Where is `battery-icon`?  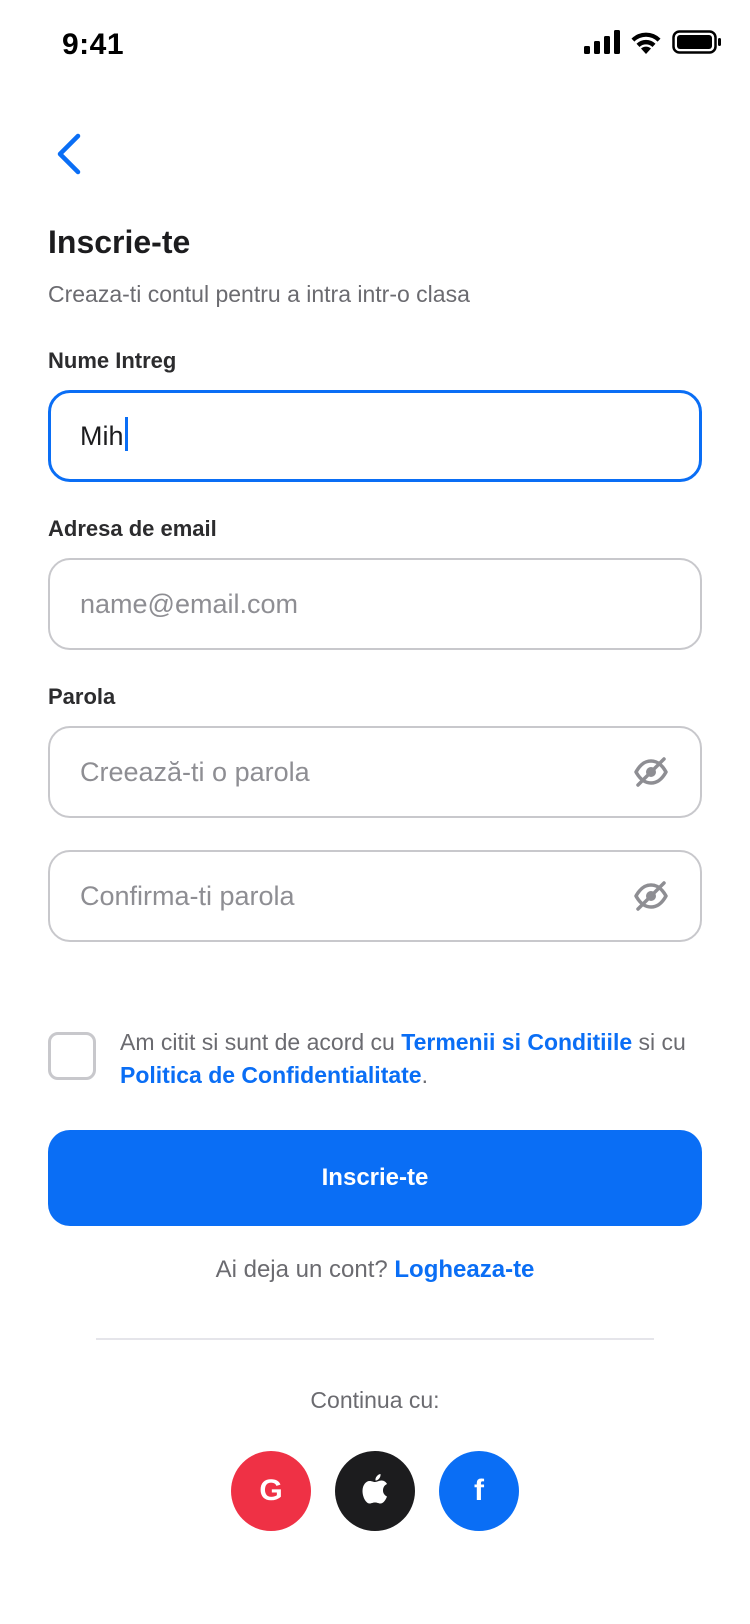
battery-icon is located at coordinates (697, 42).